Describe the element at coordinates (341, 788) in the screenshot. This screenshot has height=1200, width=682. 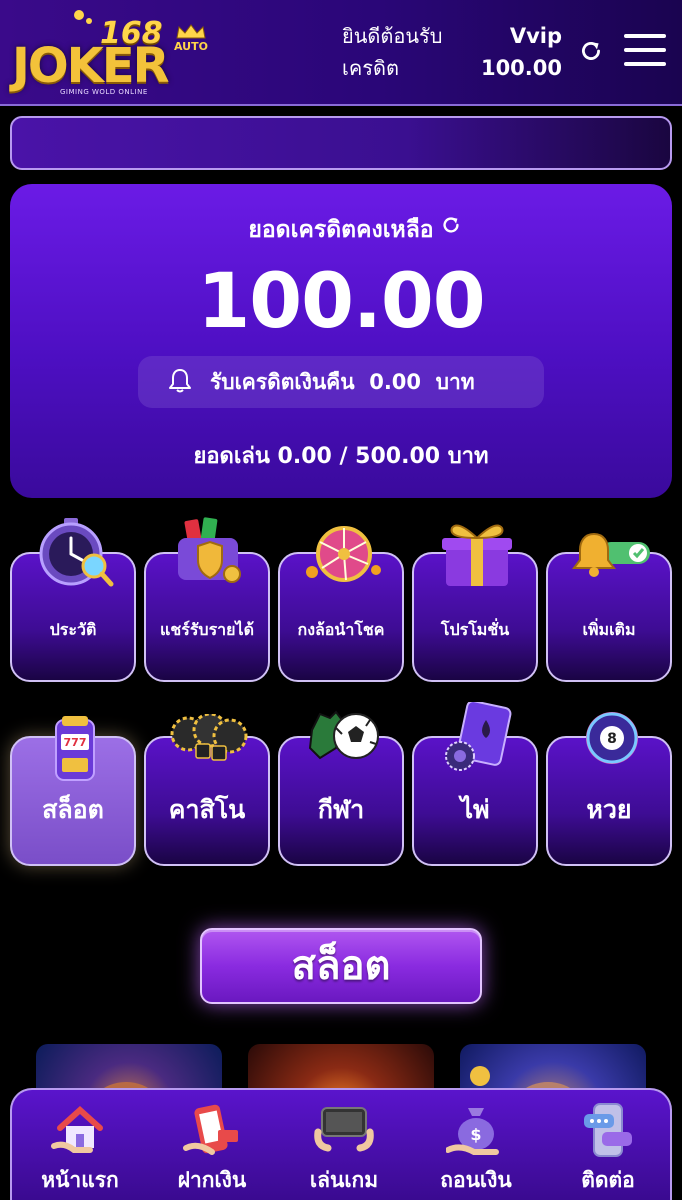
I see `category-tab-sport: กีฬา` at that location.